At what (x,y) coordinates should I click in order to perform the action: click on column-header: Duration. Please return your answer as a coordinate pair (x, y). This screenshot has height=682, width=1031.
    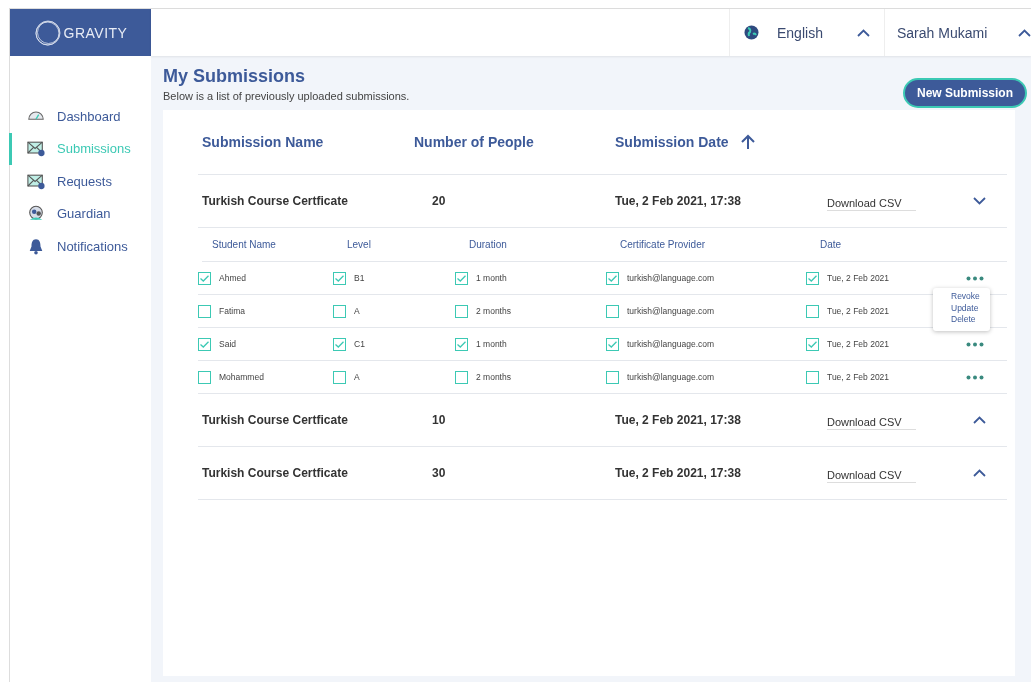
    Looking at the image, I should click on (488, 244).